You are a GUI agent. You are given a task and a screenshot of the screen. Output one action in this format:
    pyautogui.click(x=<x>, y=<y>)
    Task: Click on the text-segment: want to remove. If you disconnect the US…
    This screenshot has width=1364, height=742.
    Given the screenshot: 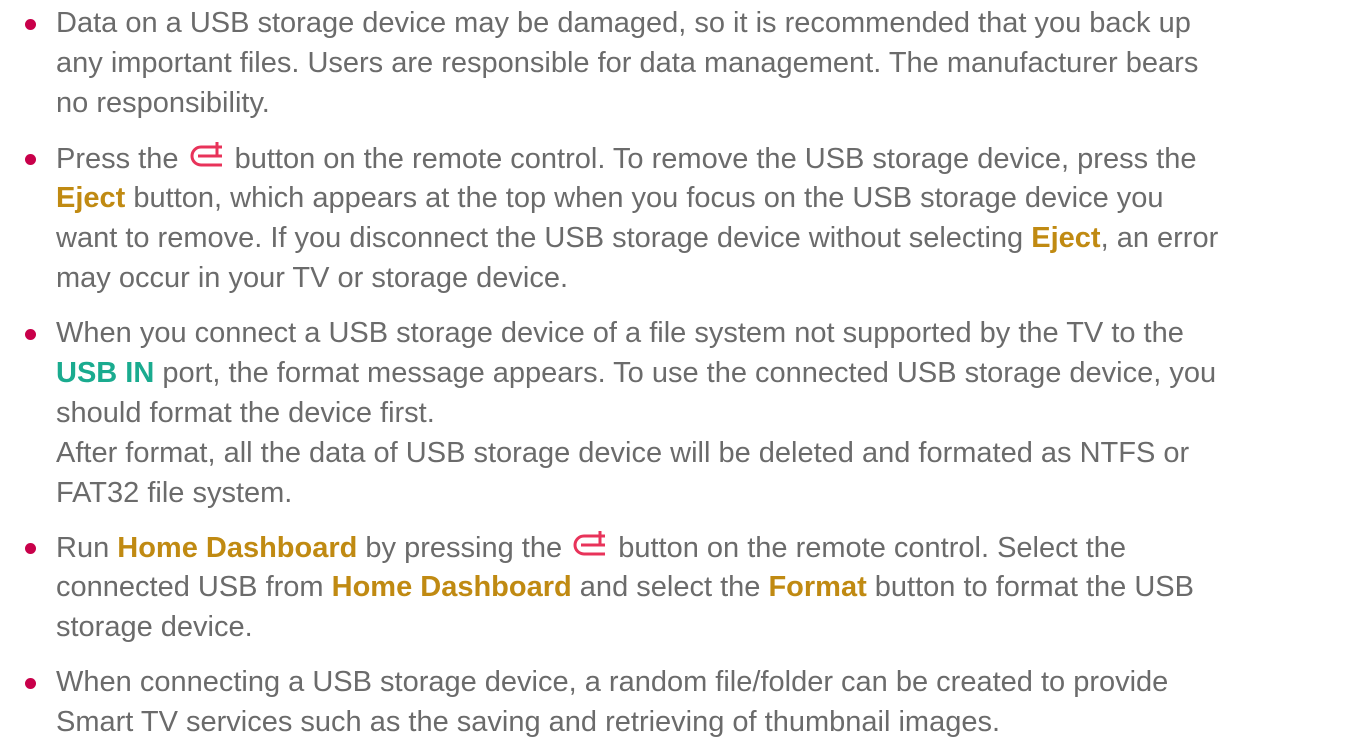 What is the action you would take?
    pyautogui.click(x=544, y=238)
    